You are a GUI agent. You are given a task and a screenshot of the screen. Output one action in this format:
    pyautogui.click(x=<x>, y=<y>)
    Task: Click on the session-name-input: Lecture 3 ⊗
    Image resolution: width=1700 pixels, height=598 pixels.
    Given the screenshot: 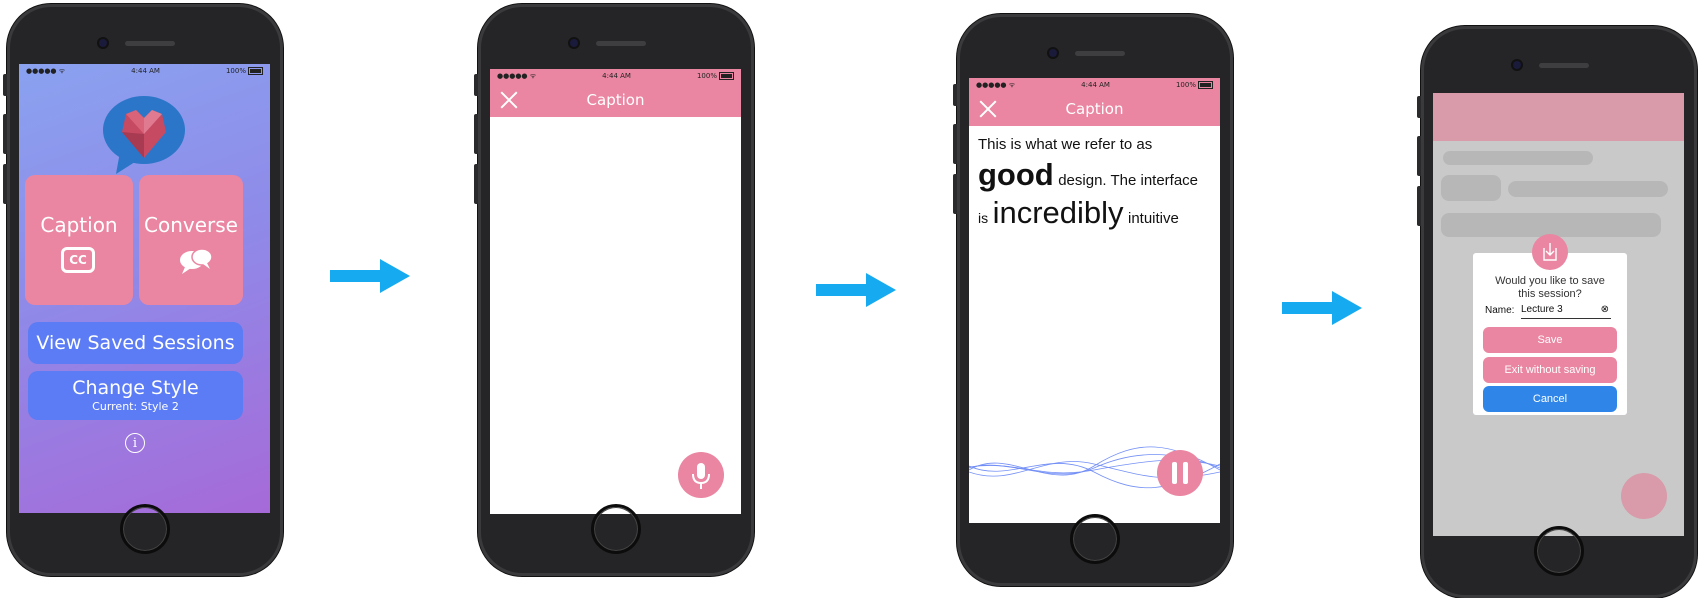 What is the action you would take?
    pyautogui.click(x=1566, y=311)
    